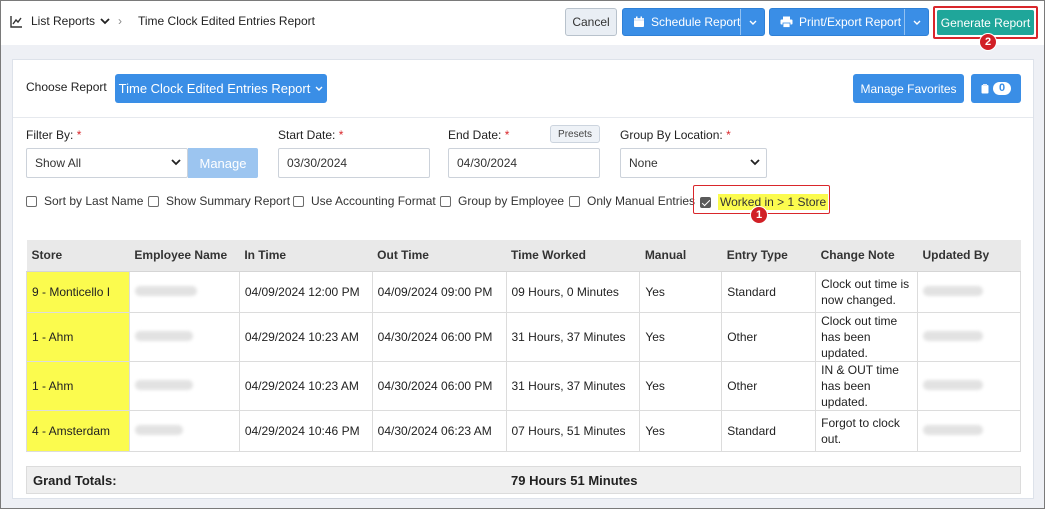  What do you see at coordinates (305, 336) in the screenshot?
I see `cell-in-time: 04/29/2024 10:23 AM` at bounding box center [305, 336].